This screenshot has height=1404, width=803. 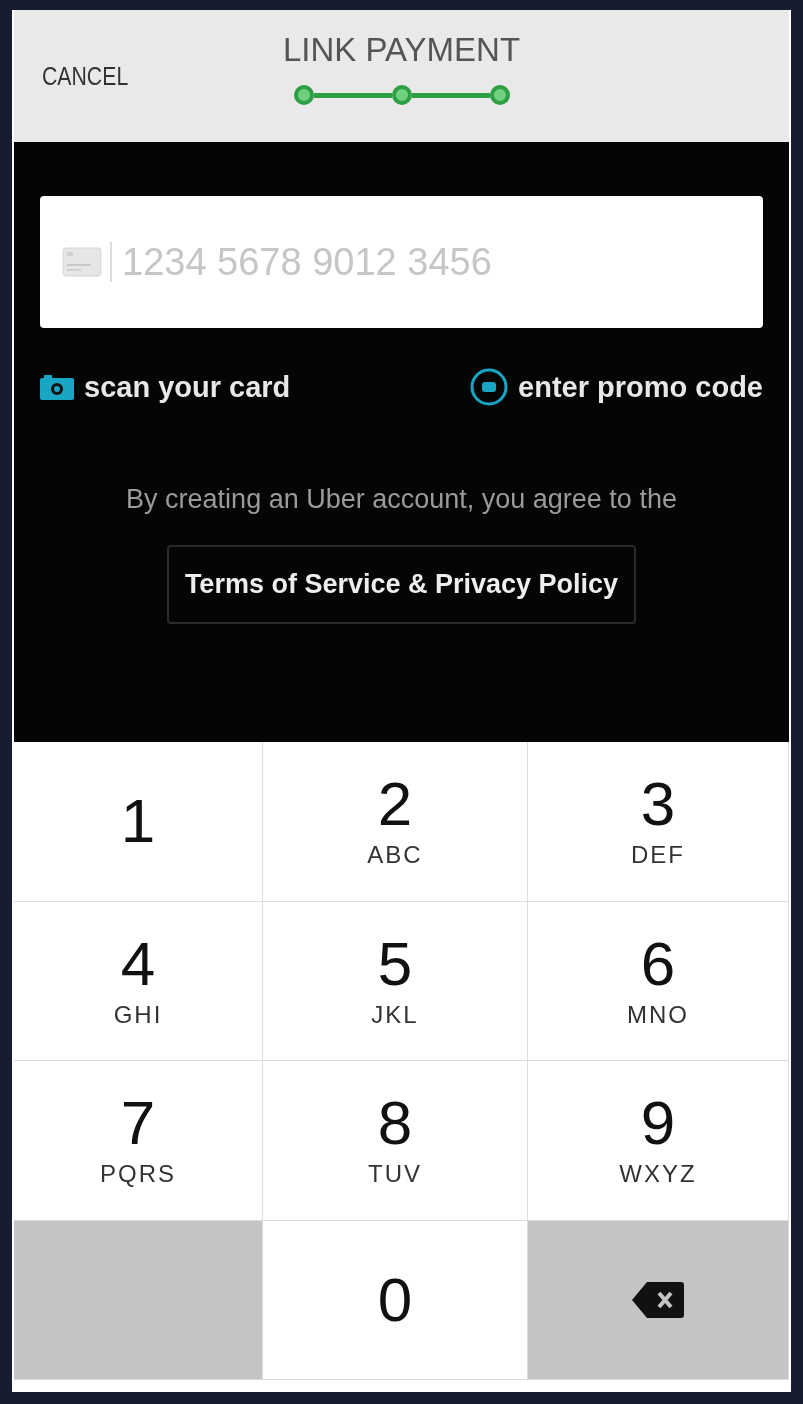 What do you see at coordinates (82, 262) in the screenshot?
I see `credit-card-icon` at bounding box center [82, 262].